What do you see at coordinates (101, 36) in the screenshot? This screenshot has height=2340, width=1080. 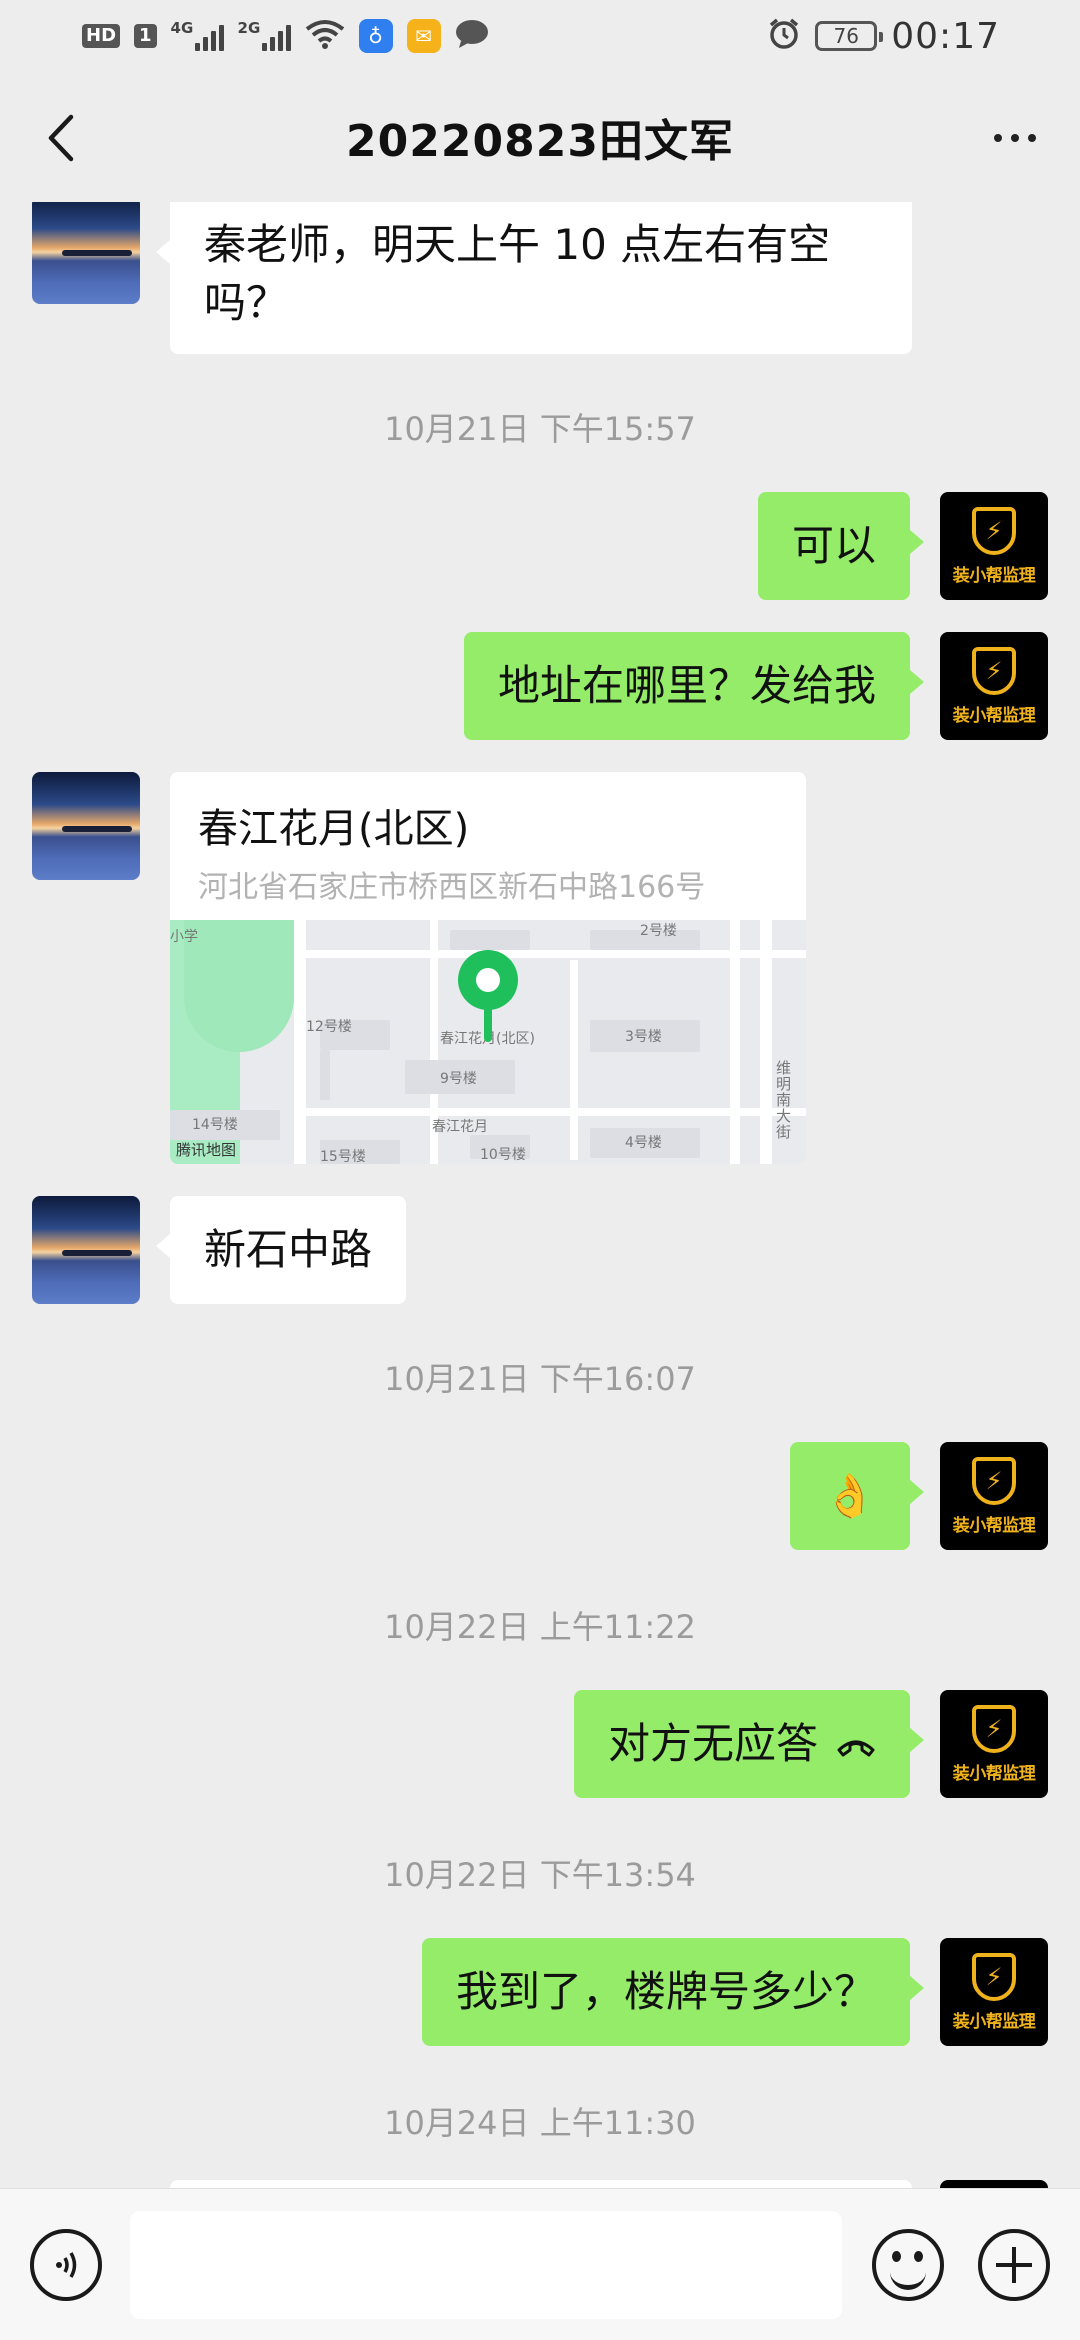 I see `hd-badge: HD` at bounding box center [101, 36].